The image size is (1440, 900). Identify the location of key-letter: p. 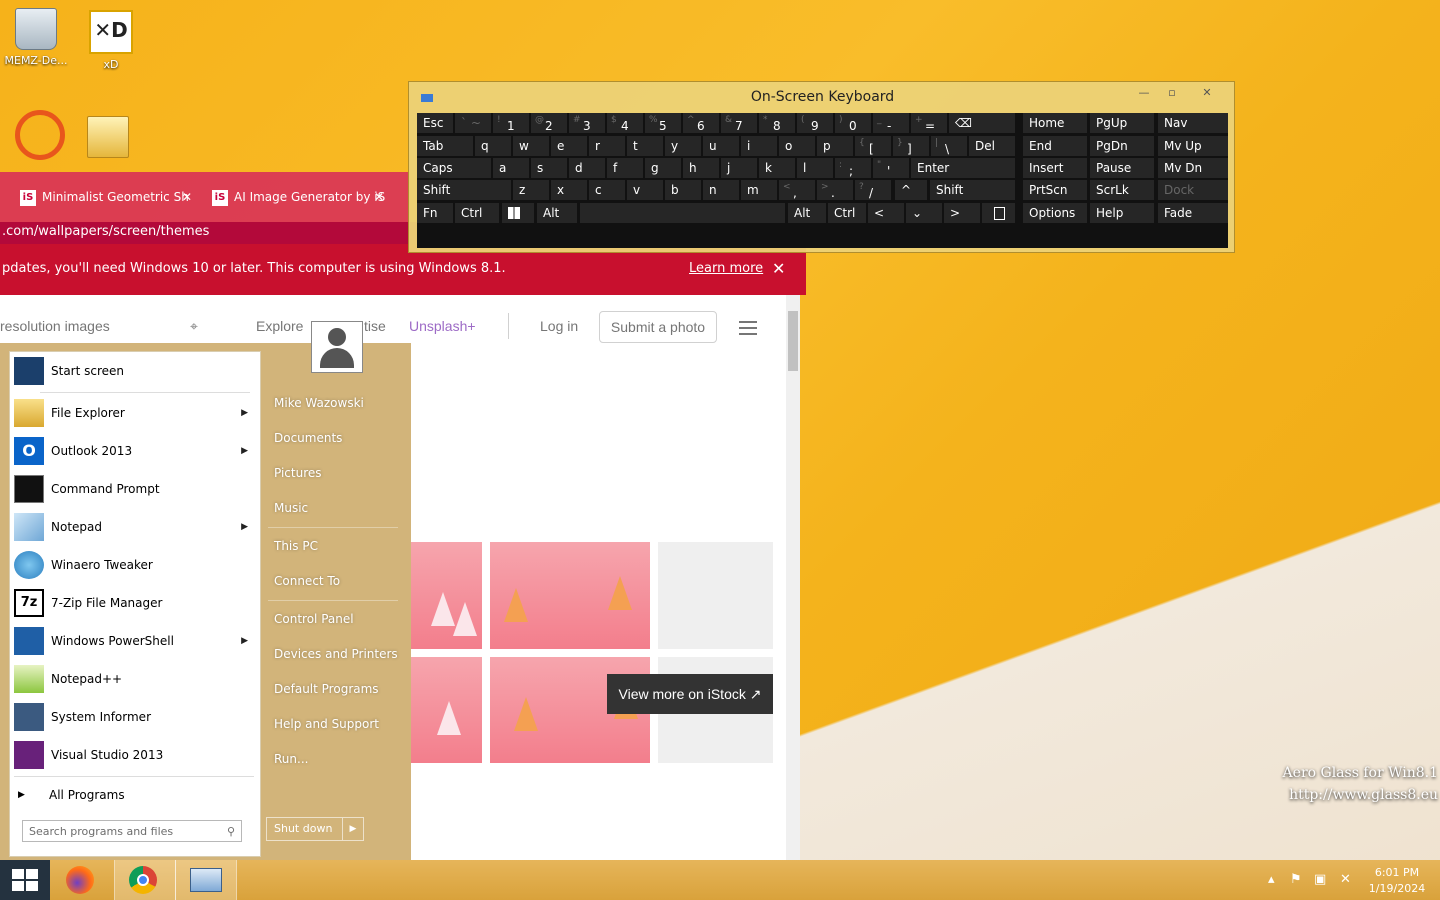
(835, 146).